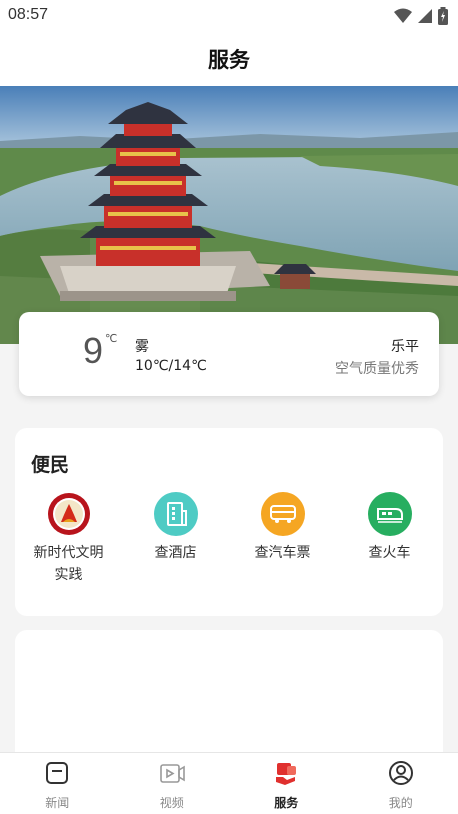 The height and width of the screenshot is (814, 458). I want to click on service-icon, so click(286, 774).